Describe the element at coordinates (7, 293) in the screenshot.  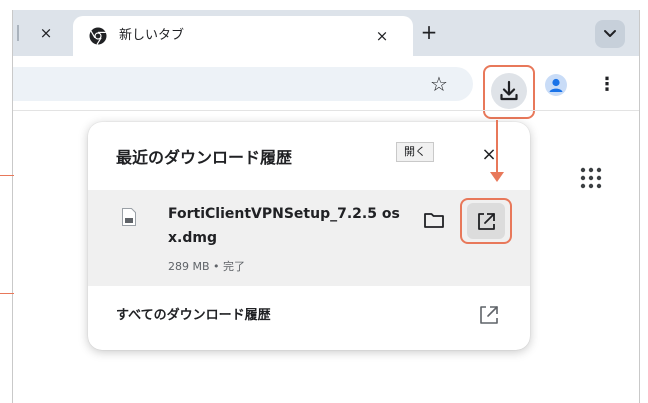
I see `callout-line-bottom` at that location.